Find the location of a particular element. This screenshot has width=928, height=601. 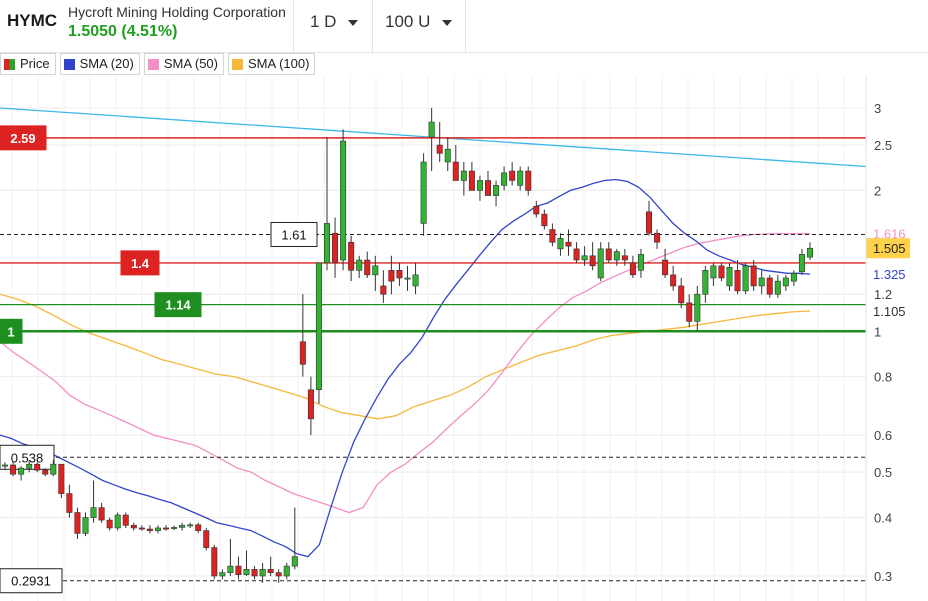

interval-dropdown: 1 D is located at coordinates (334, 22).